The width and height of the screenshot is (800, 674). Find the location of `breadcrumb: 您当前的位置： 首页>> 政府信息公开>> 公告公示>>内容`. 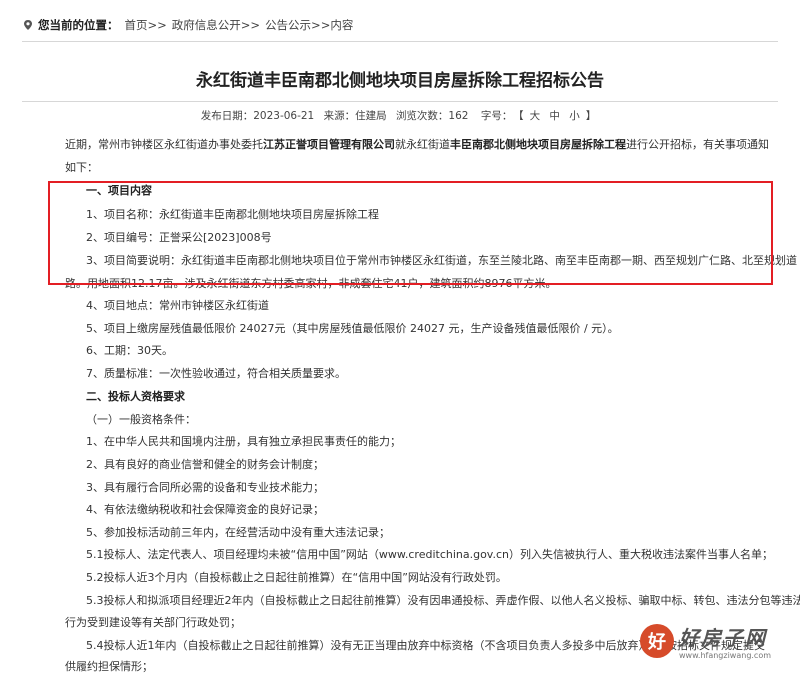

breadcrumb: 您当前的位置： 首页>> 政府信息公开>> 公告公示>>内容 is located at coordinates (187, 25).